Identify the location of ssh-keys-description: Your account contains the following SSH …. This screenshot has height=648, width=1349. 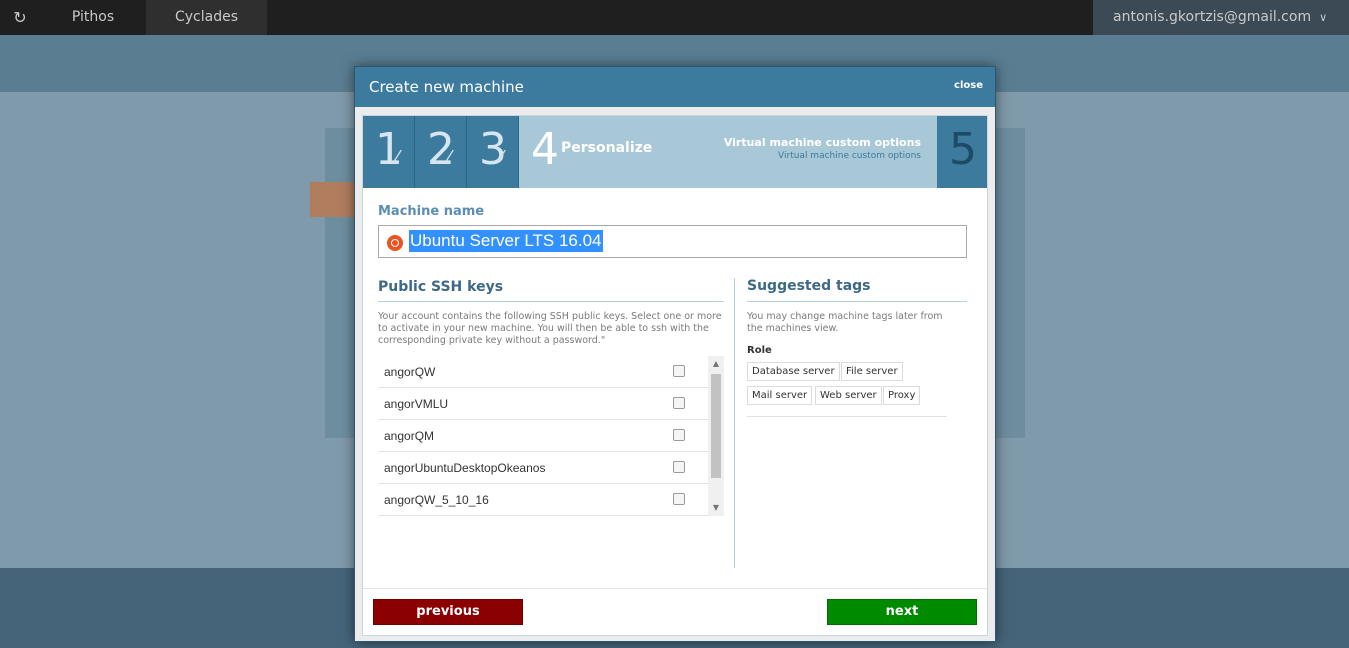
(550, 328).